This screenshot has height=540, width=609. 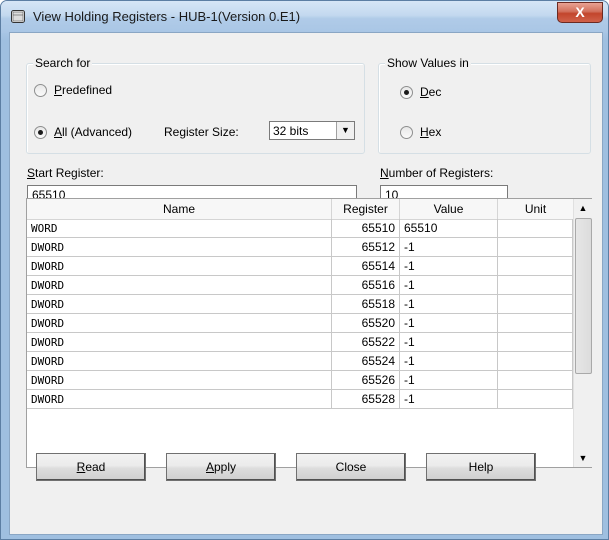 I want to click on scrollbar-thumb, so click(x=583, y=296).